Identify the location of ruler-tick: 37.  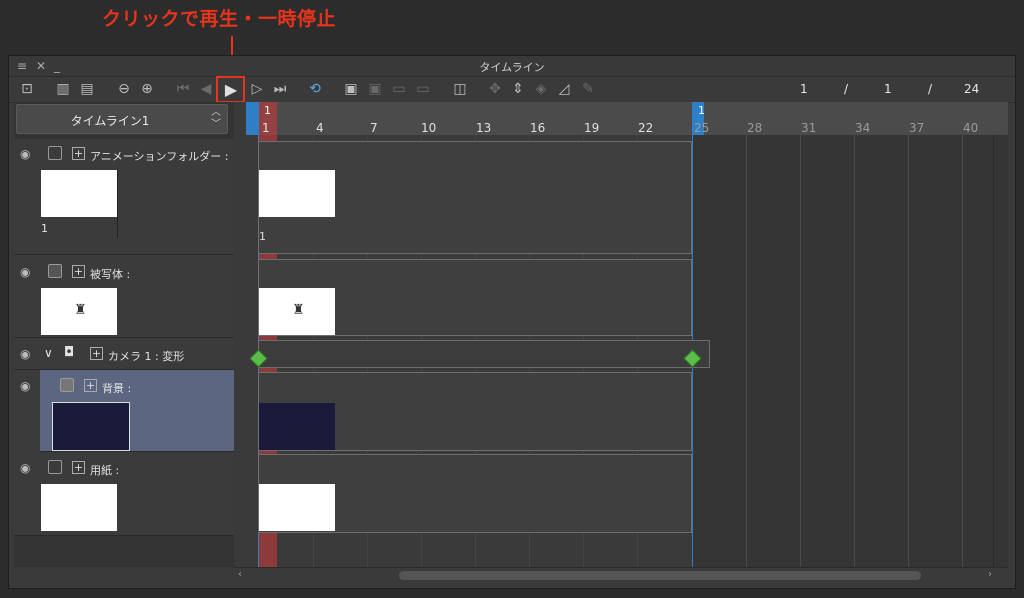
(917, 128).